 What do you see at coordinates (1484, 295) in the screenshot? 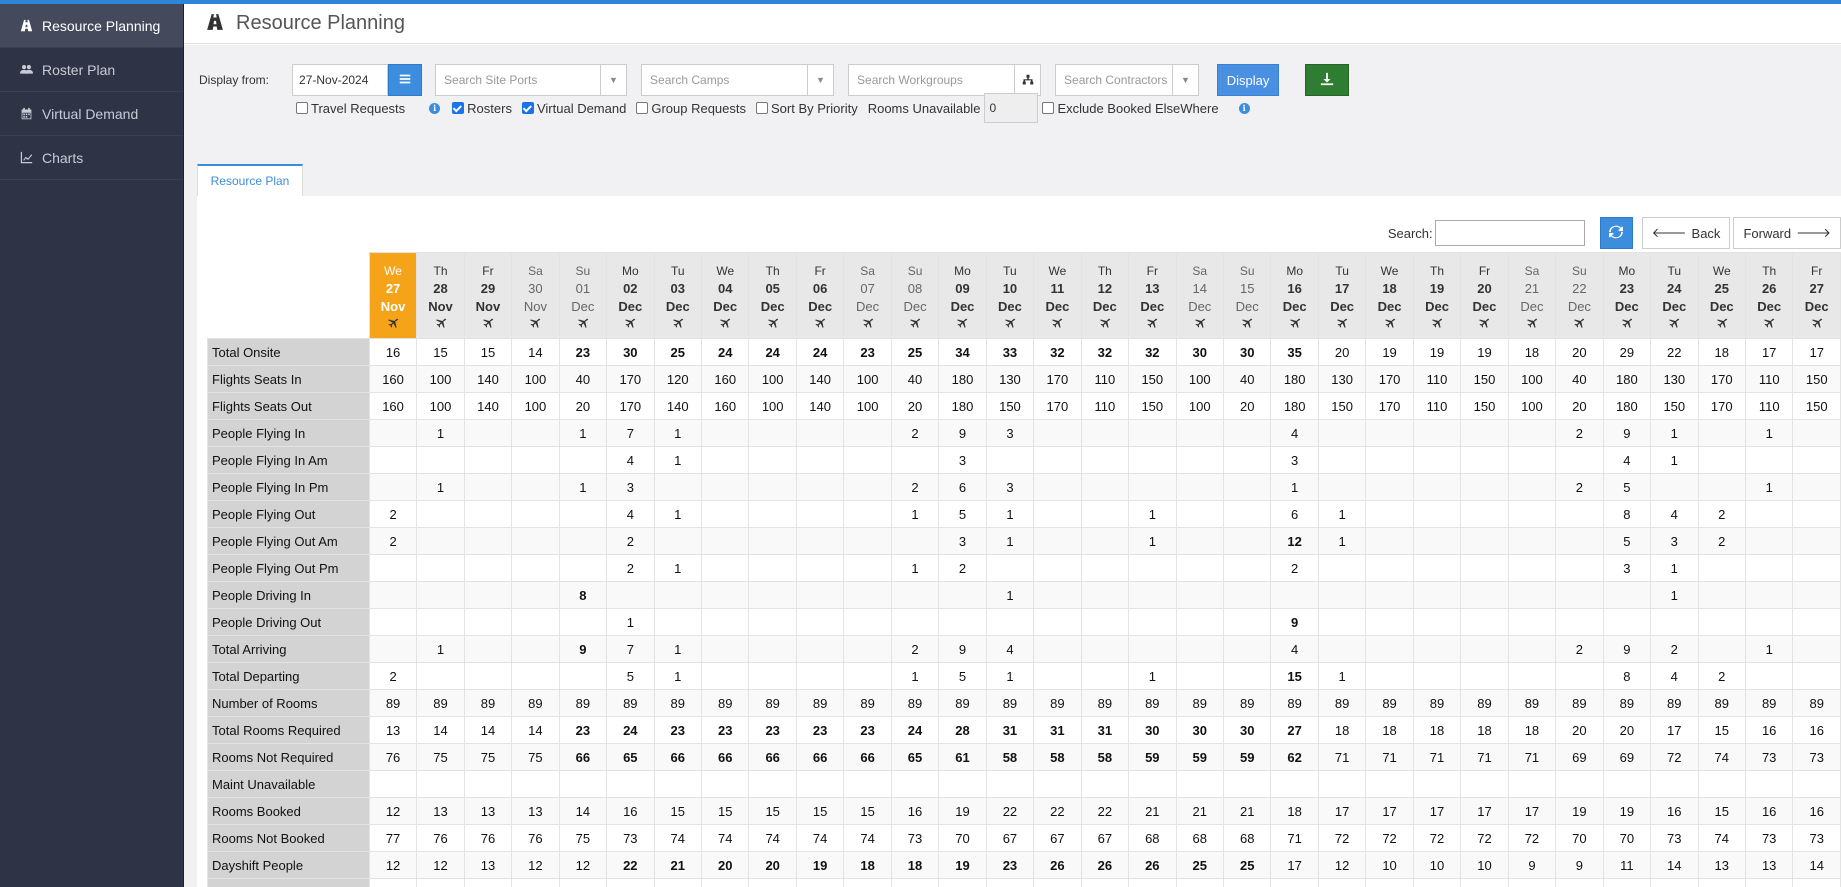
I see `day-header: Fr 20 Dec` at bounding box center [1484, 295].